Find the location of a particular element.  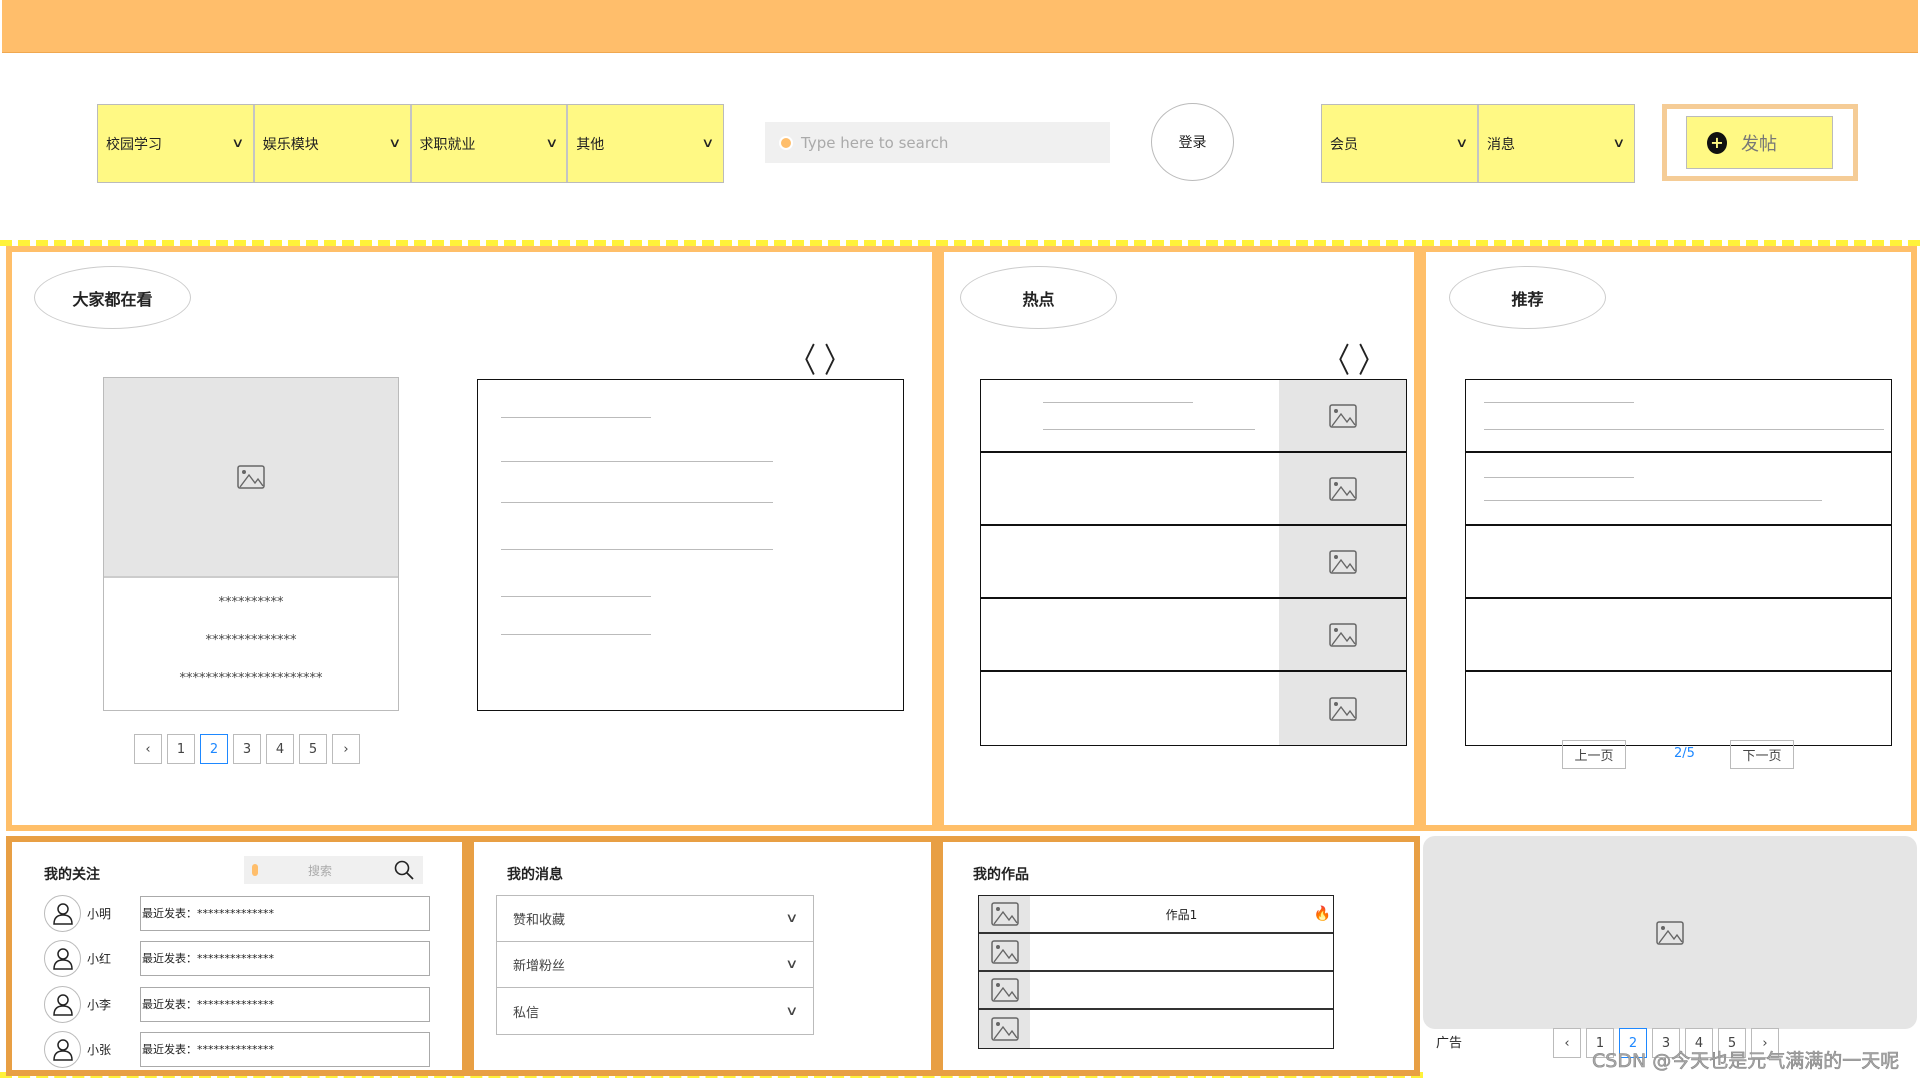

accordion-followers: 新增粉丝 ∨ is located at coordinates (655, 965).